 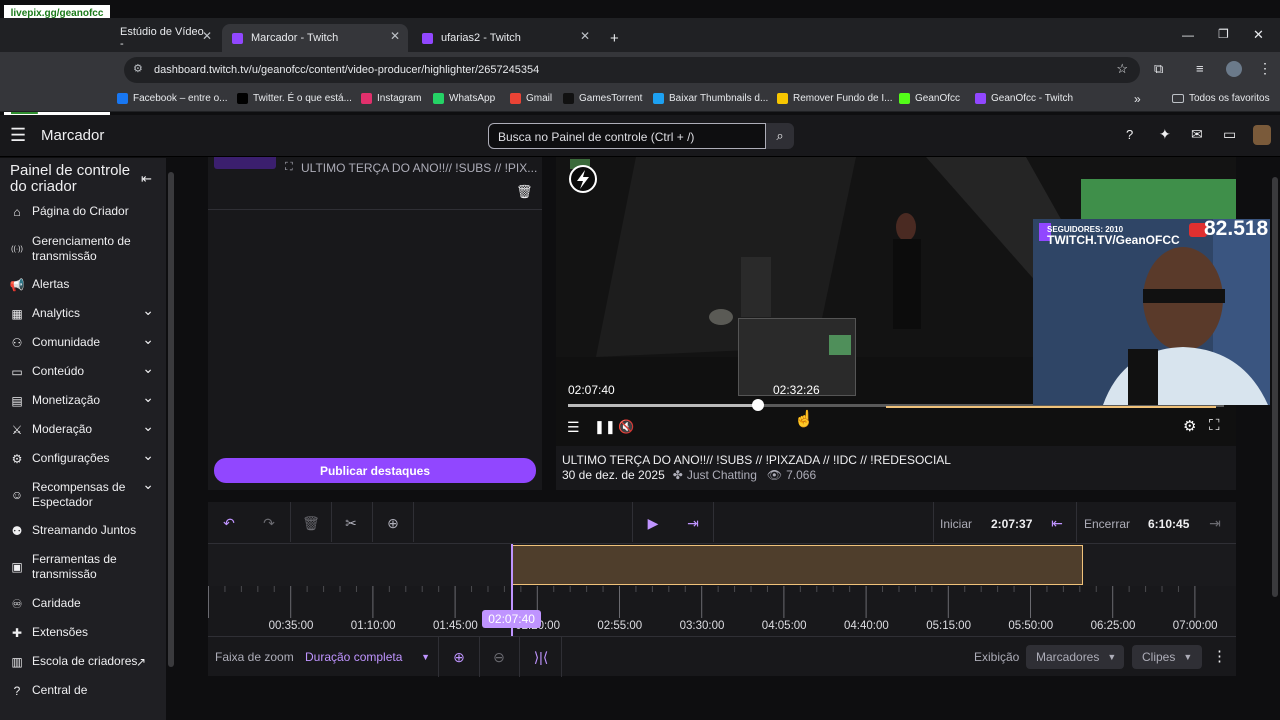 What do you see at coordinates (85, 456) in the screenshot?
I see `sidebar-item-configuracoes: ⚙ Configurações ⌄` at bounding box center [85, 456].